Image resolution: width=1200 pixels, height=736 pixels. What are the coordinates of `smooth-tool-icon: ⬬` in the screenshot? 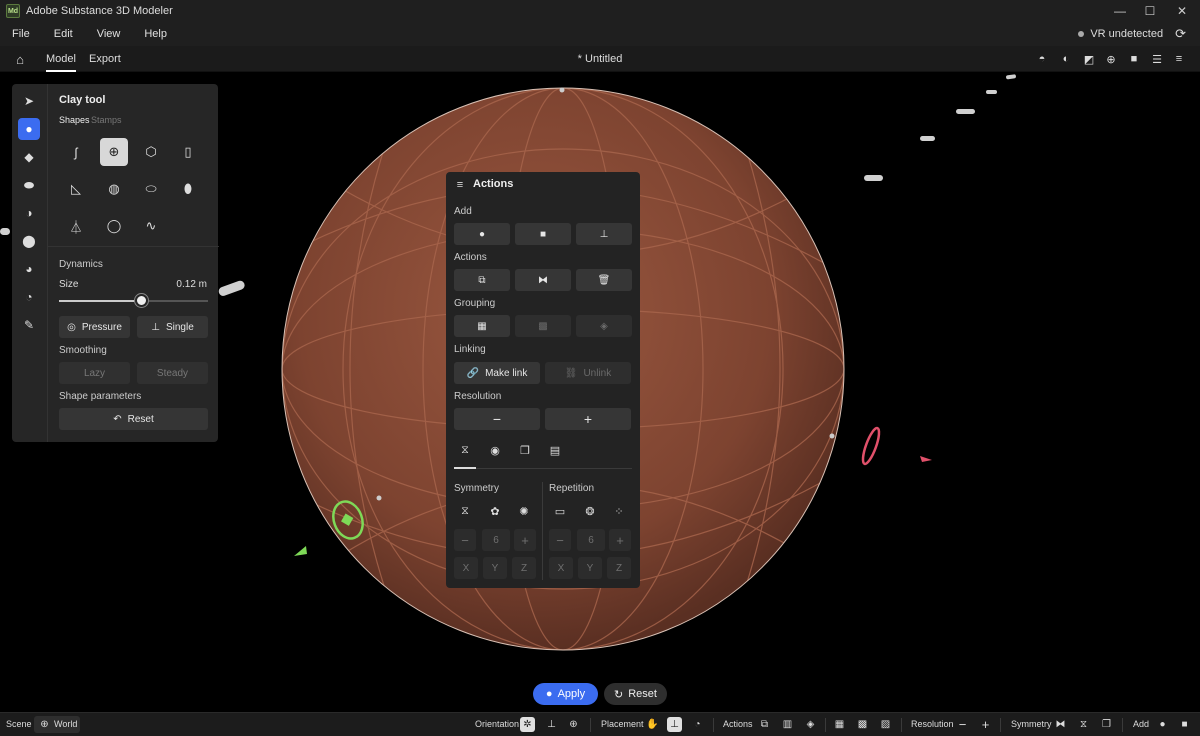 It's located at (29, 185).